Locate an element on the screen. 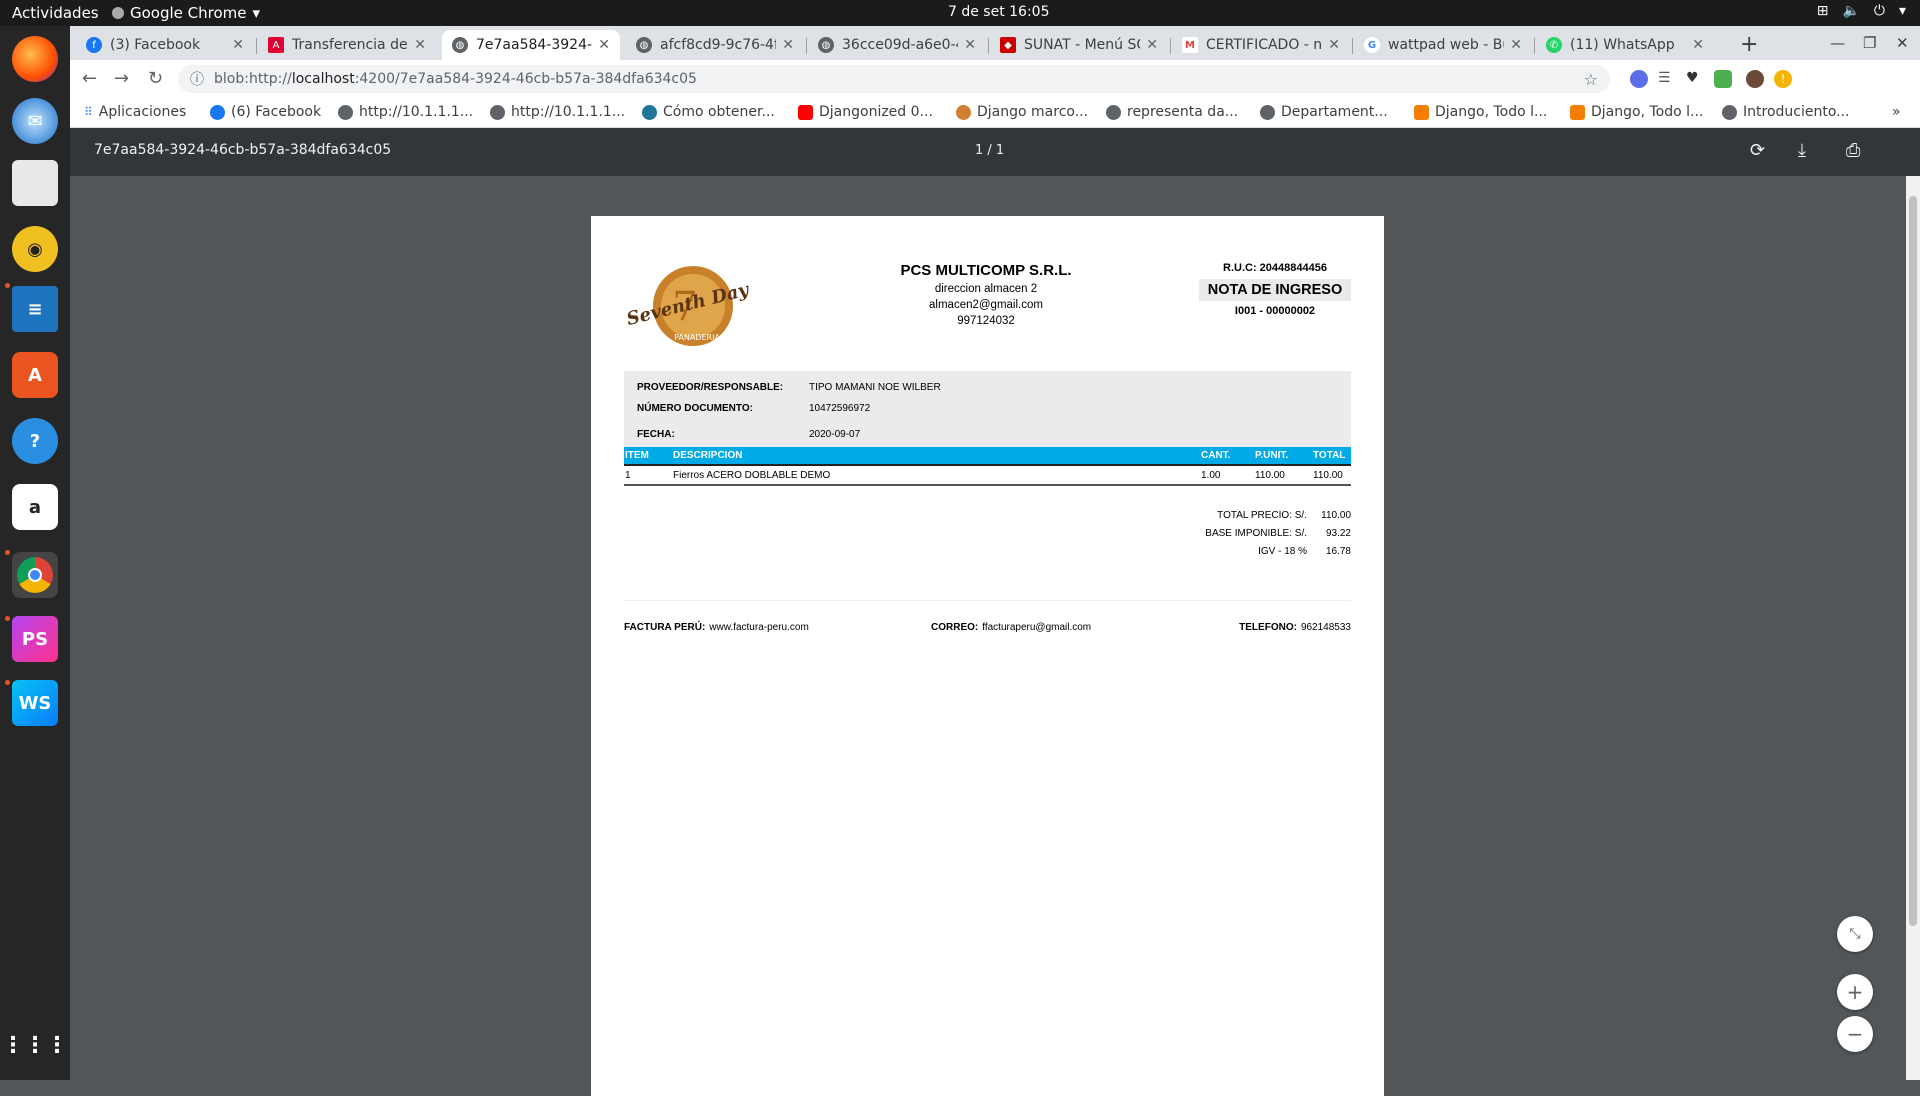  phpstorm-icon: PS is located at coordinates (35, 639).